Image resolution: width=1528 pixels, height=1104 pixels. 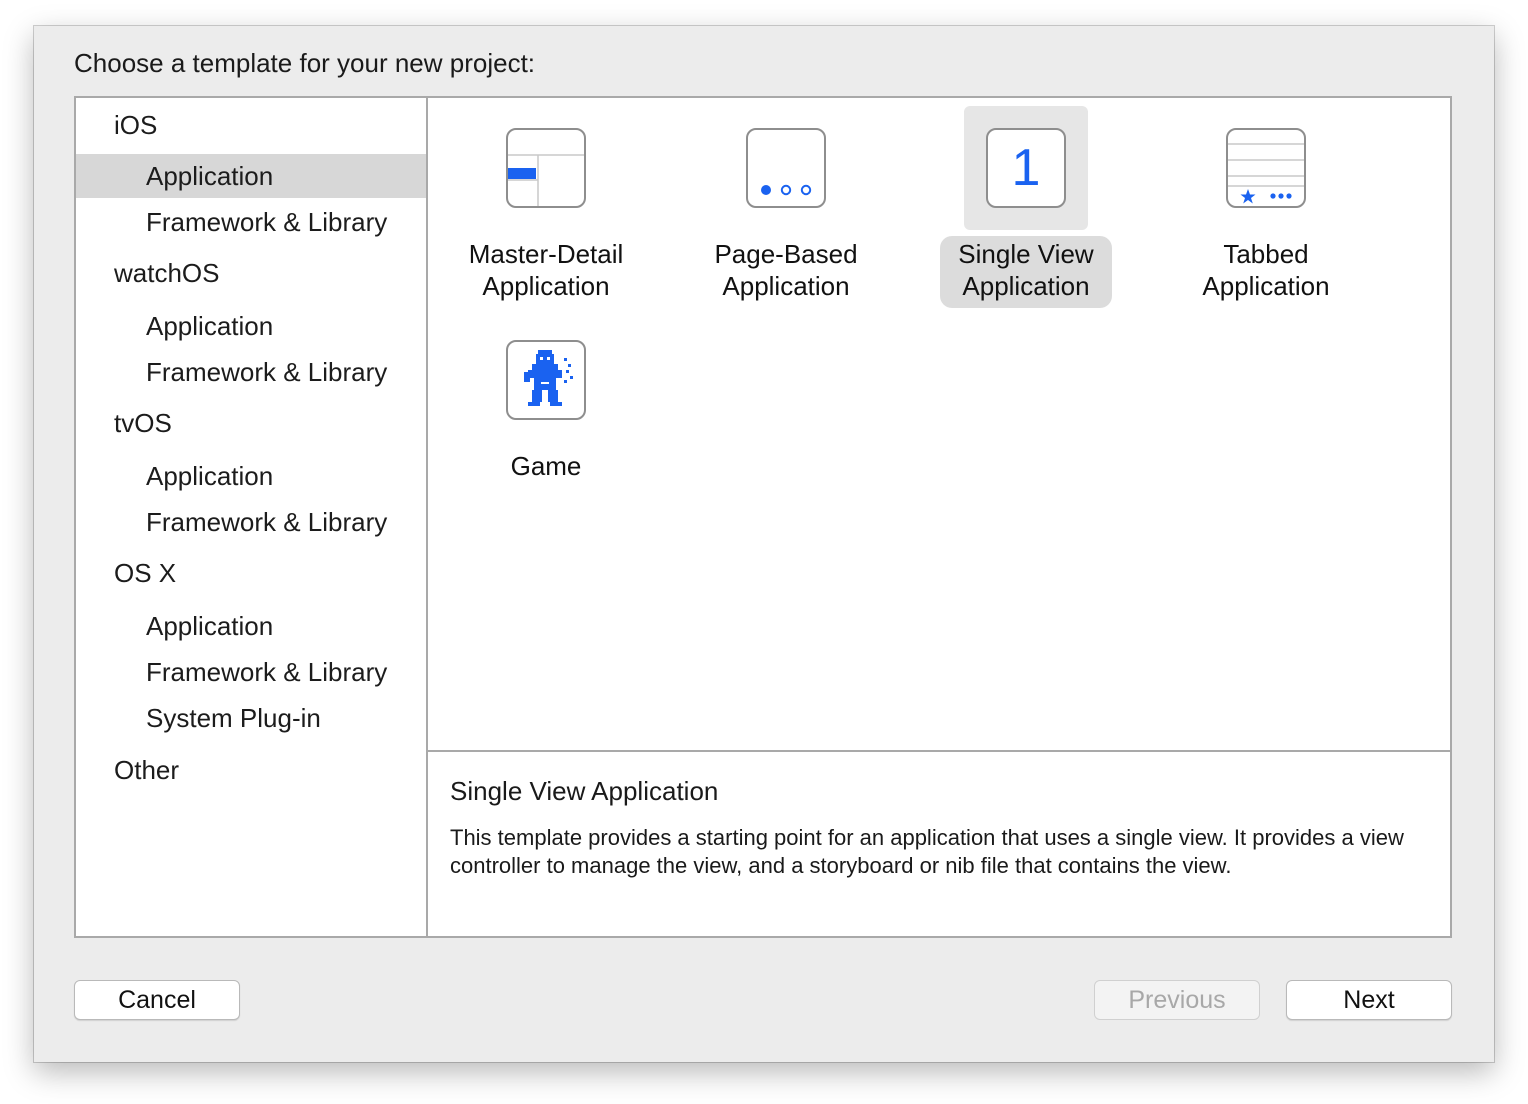 What do you see at coordinates (136, 125) in the screenshot?
I see `sidebar-group-ios: iOS` at bounding box center [136, 125].